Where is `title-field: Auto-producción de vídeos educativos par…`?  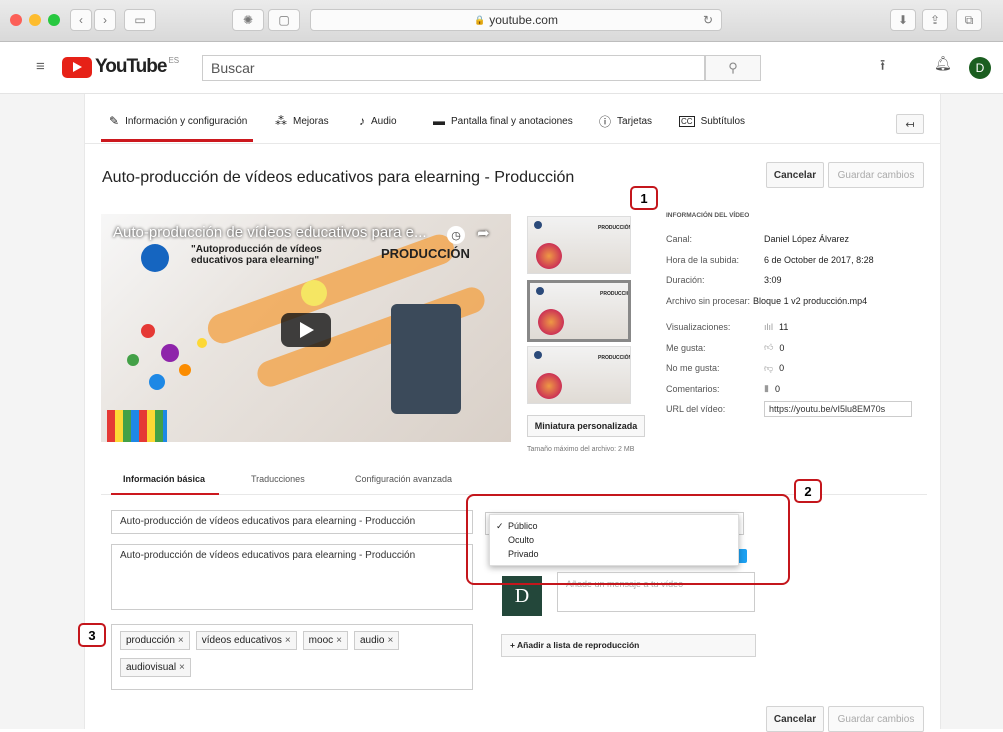
title-field: Auto-producción de vídeos educativos par… is located at coordinates (292, 522).